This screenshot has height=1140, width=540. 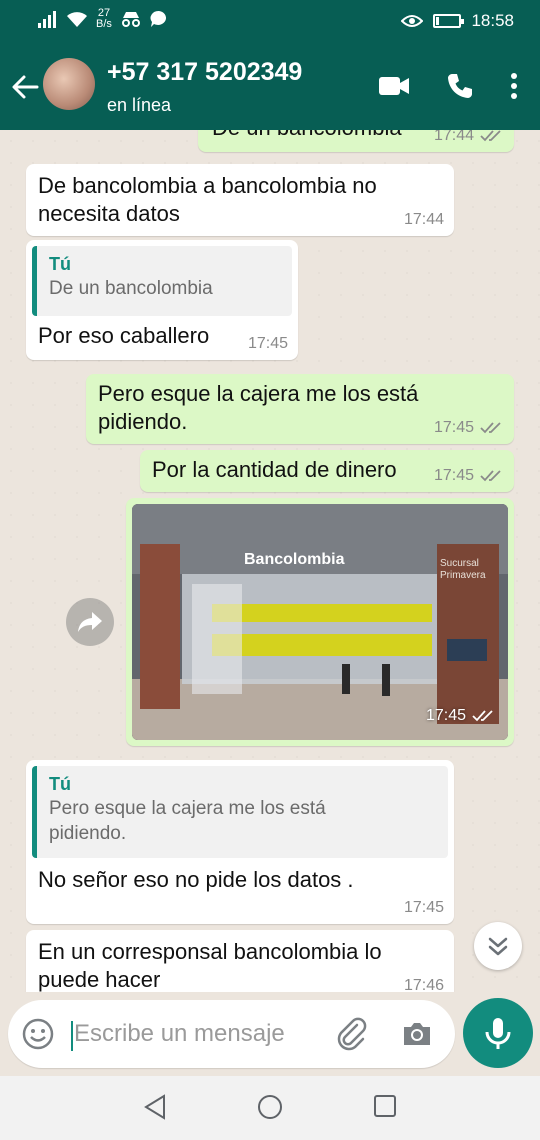 What do you see at coordinates (109, 213) in the screenshot?
I see `message-text: necesita datos` at bounding box center [109, 213].